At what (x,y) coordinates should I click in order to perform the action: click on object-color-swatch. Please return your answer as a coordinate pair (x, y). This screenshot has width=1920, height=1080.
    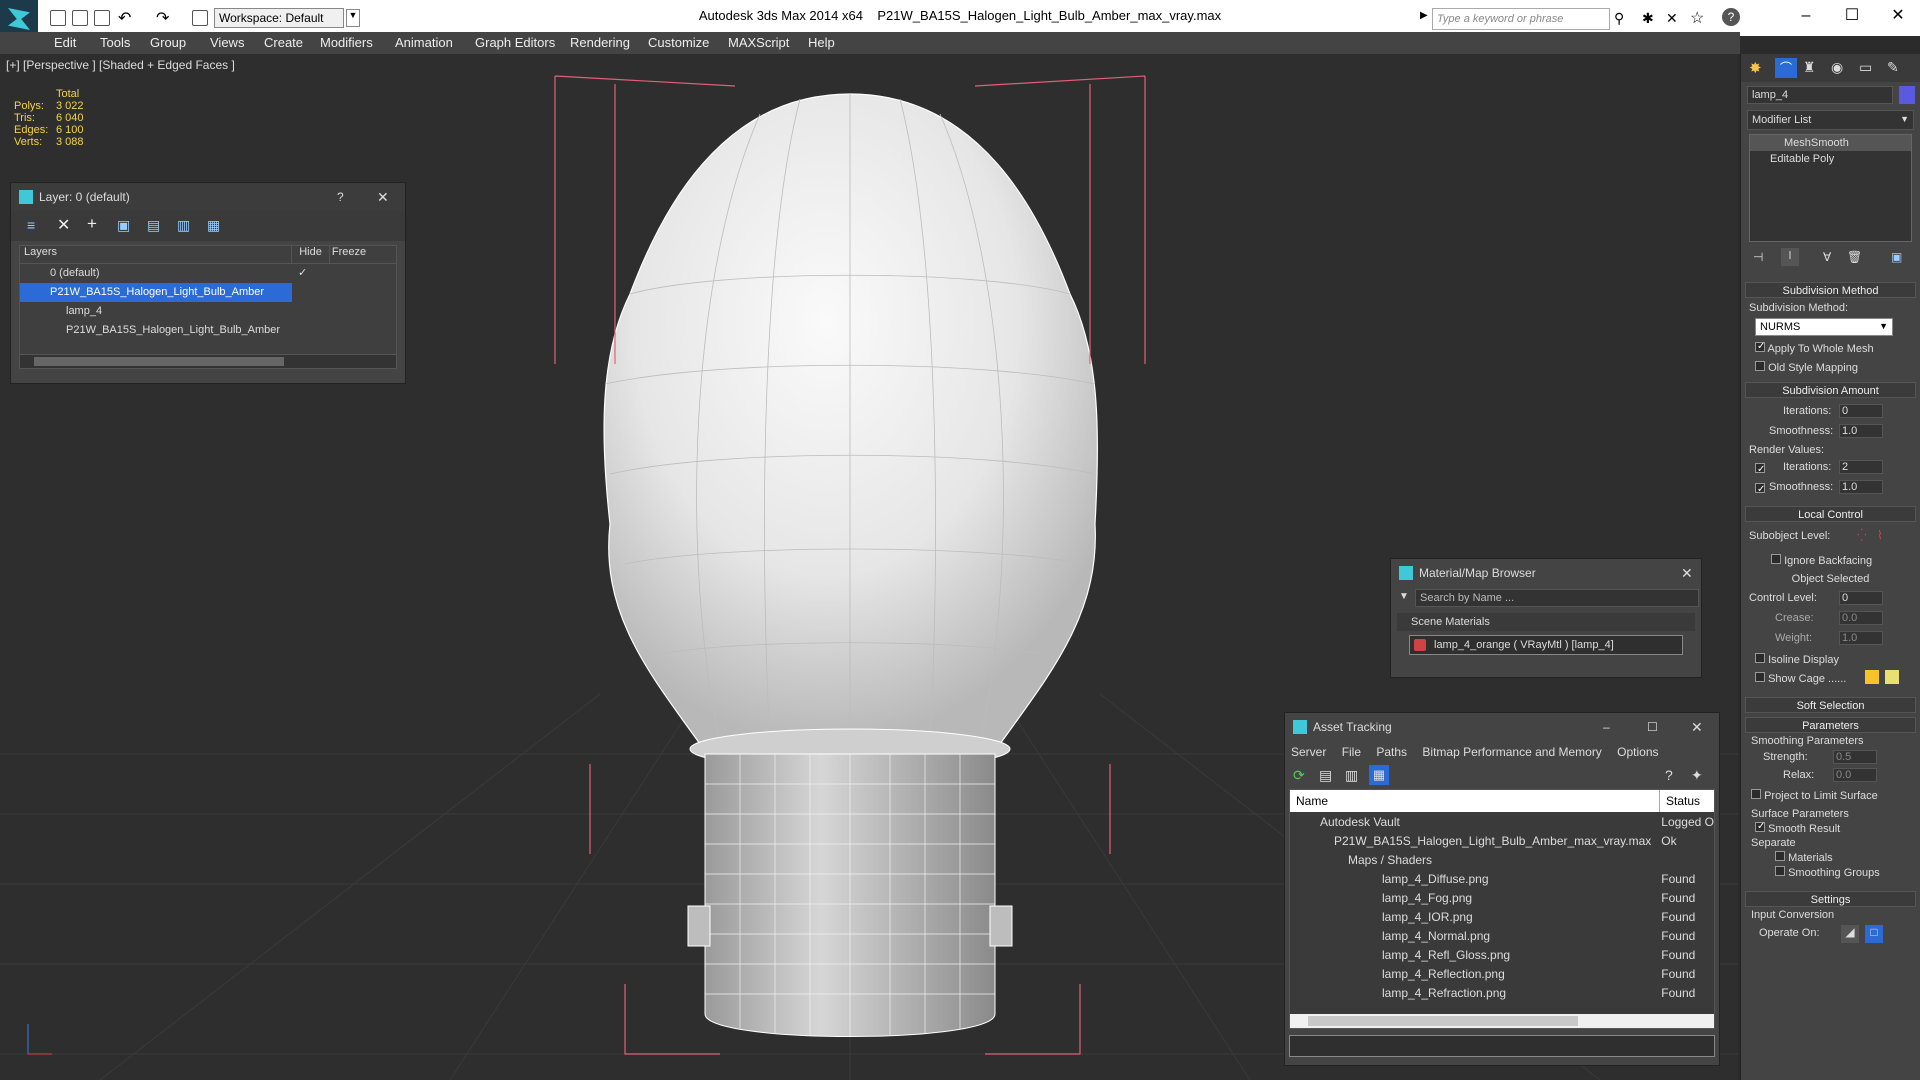
    Looking at the image, I should click on (1907, 95).